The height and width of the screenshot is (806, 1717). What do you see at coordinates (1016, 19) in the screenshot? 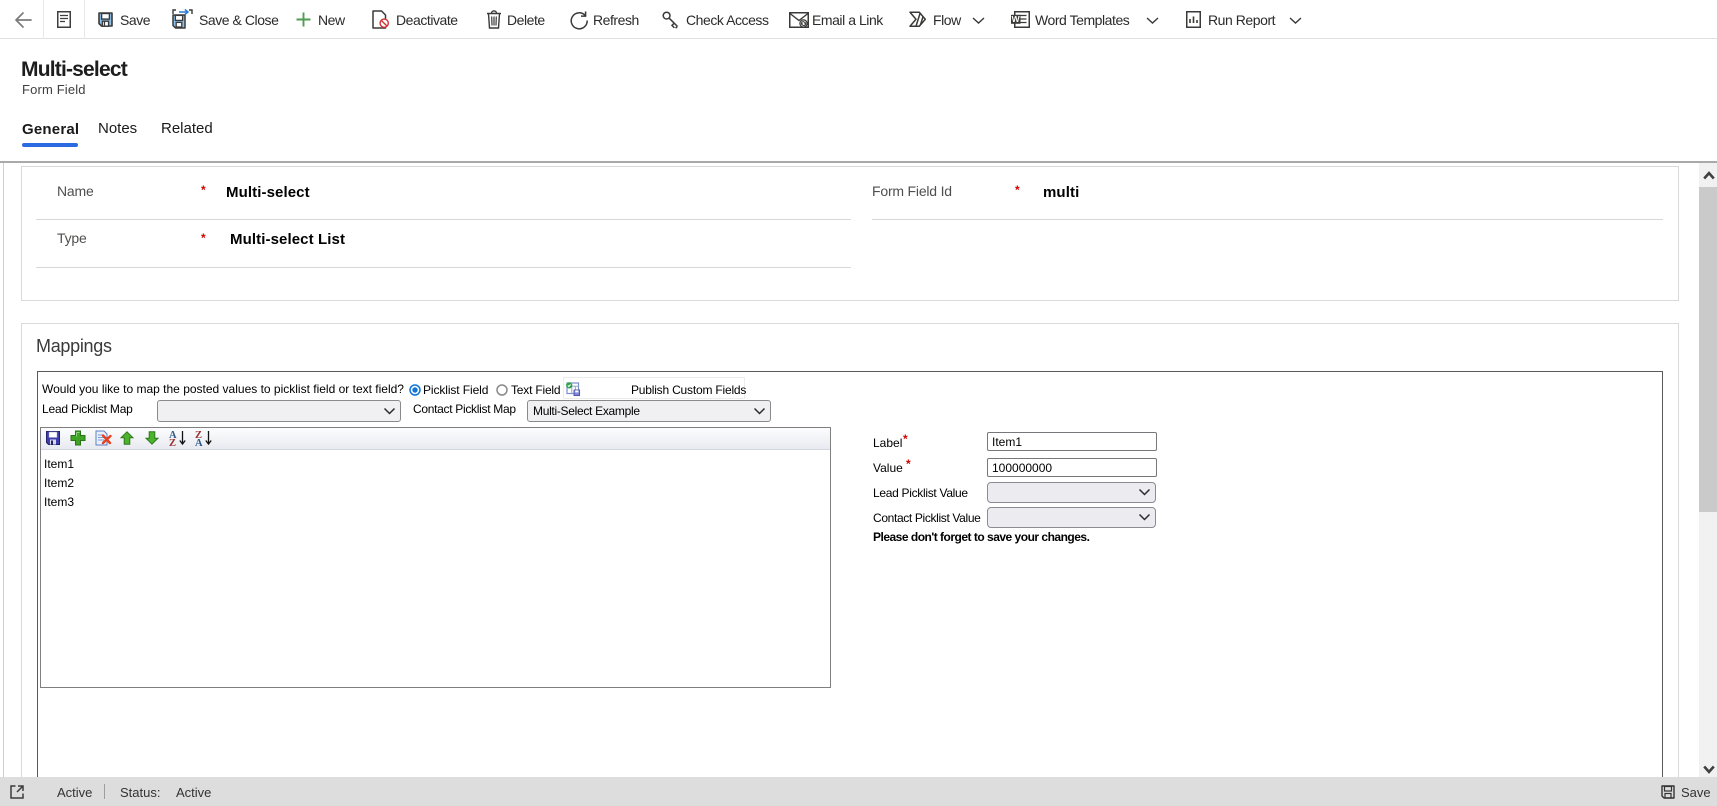
I see `svg-text: W` at bounding box center [1016, 19].